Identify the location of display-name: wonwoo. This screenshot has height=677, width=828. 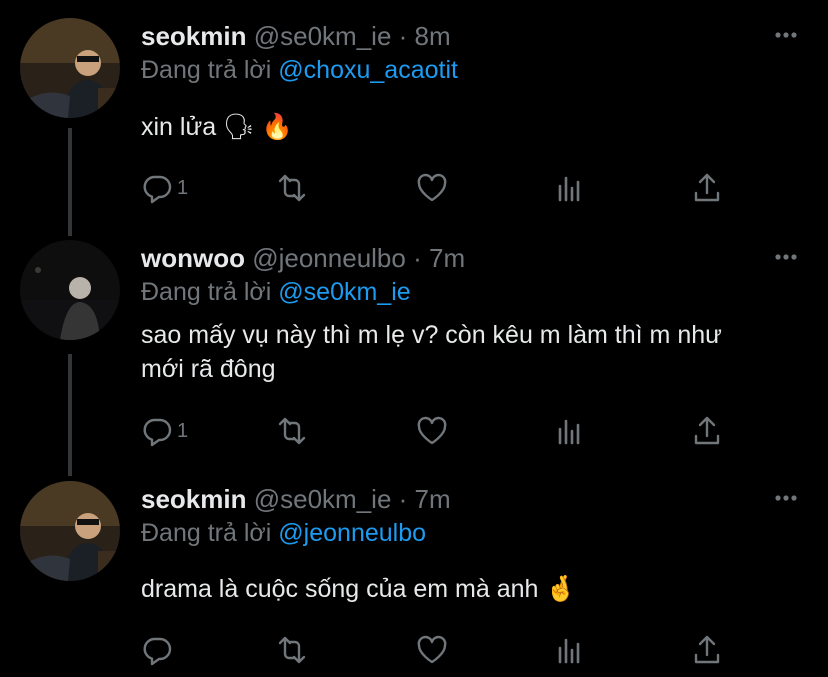
(193, 258).